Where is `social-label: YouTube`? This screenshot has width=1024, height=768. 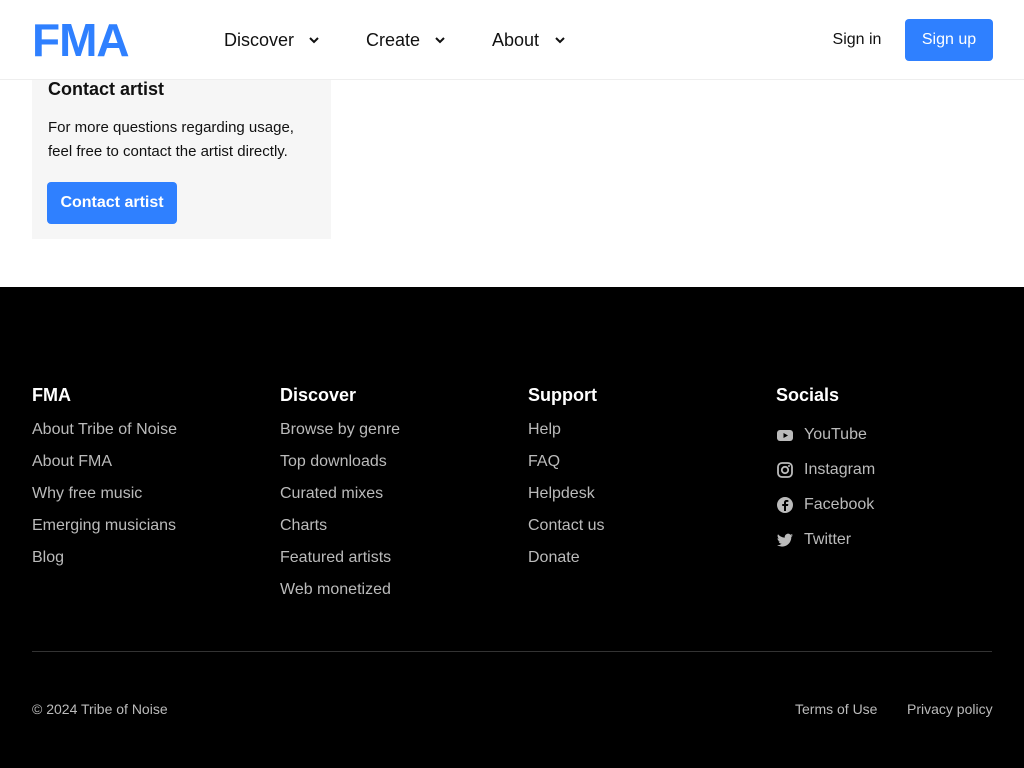 social-label: YouTube is located at coordinates (835, 434).